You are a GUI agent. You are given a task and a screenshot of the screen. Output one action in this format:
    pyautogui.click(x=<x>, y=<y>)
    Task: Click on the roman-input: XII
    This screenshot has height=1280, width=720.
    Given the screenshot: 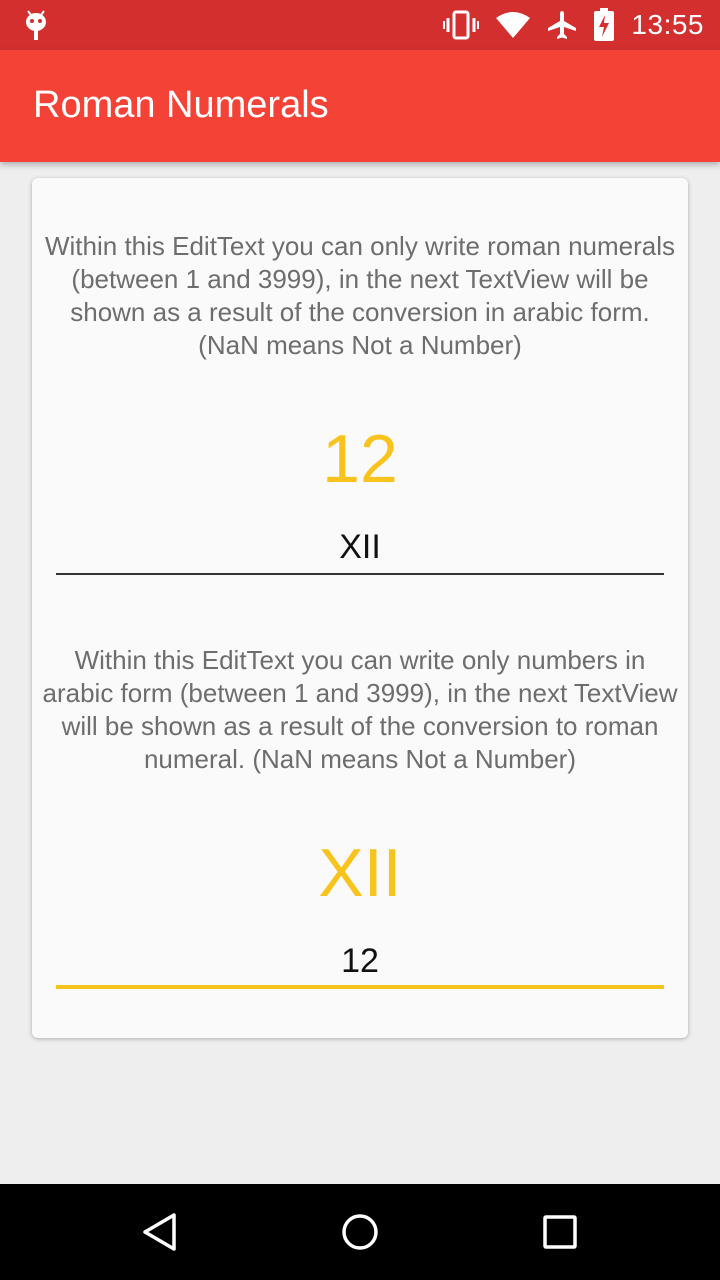 What is the action you would take?
    pyautogui.click(x=360, y=547)
    